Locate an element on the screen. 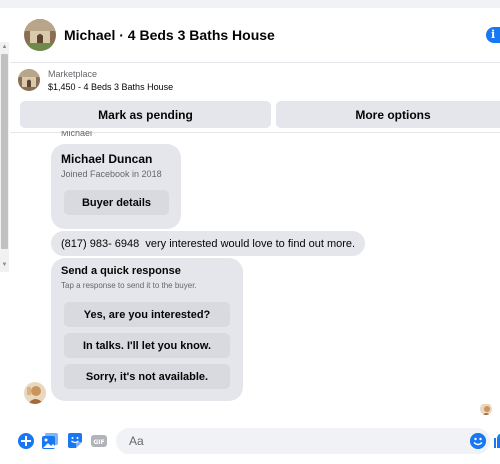  conversation-title: Michael · 4 Beds 3 Baths House is located at coordinates (169, 35).